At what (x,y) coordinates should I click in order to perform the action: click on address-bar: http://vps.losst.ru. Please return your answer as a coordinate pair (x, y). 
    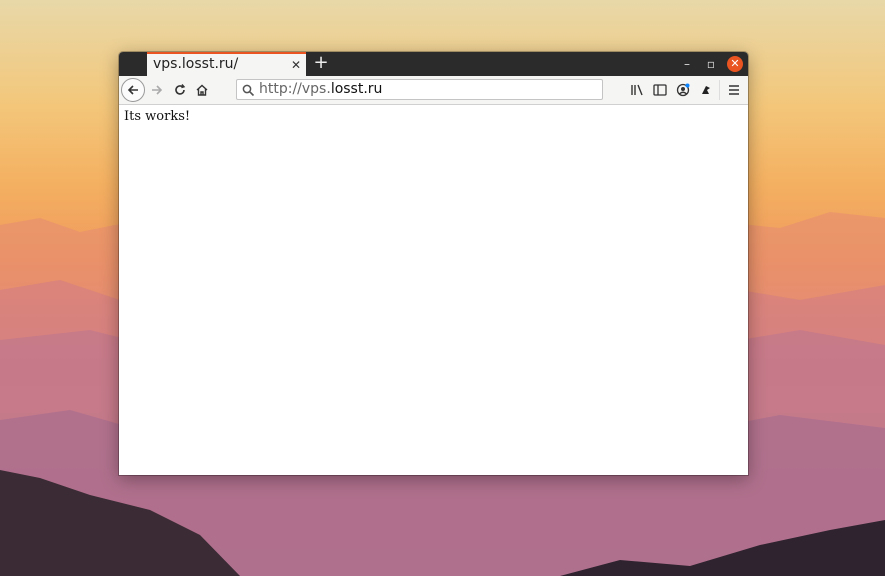
    Looking at the image, I should click on (419, 89).